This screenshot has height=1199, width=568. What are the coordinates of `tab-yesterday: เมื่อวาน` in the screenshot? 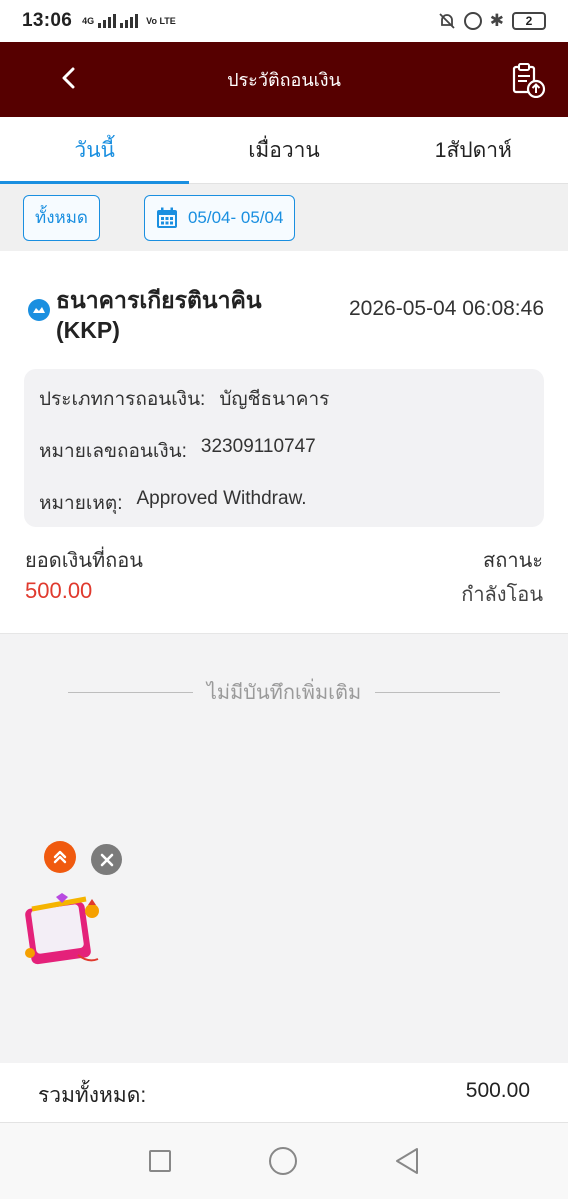 It's located at (283, 150).